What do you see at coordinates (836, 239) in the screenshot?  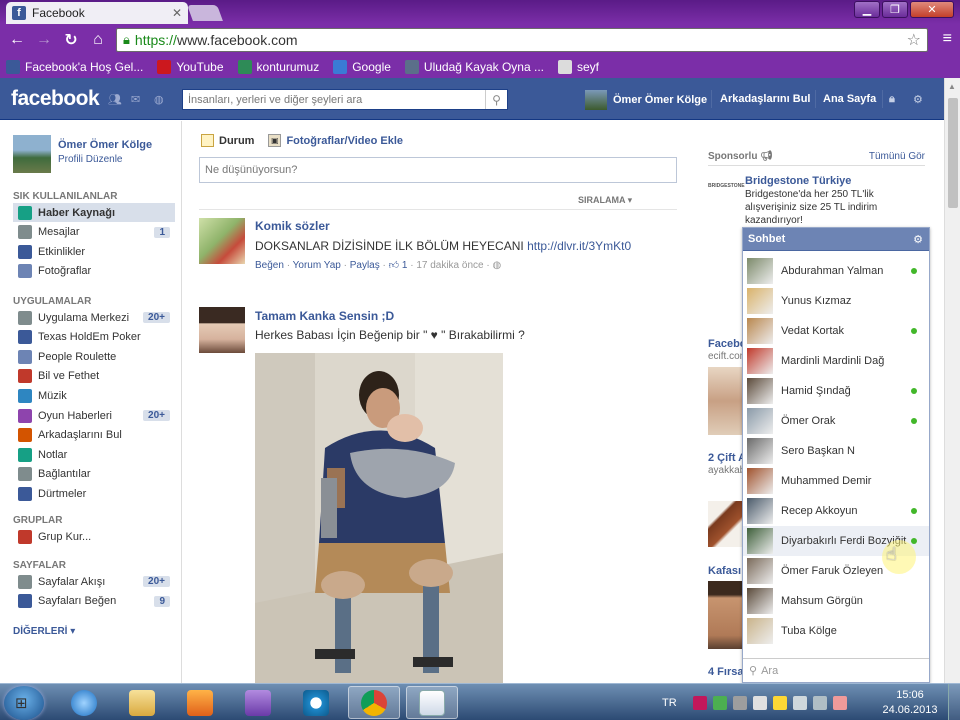 I see `chat-header: Sohbet ⚙` at bounding box center [836, 239].